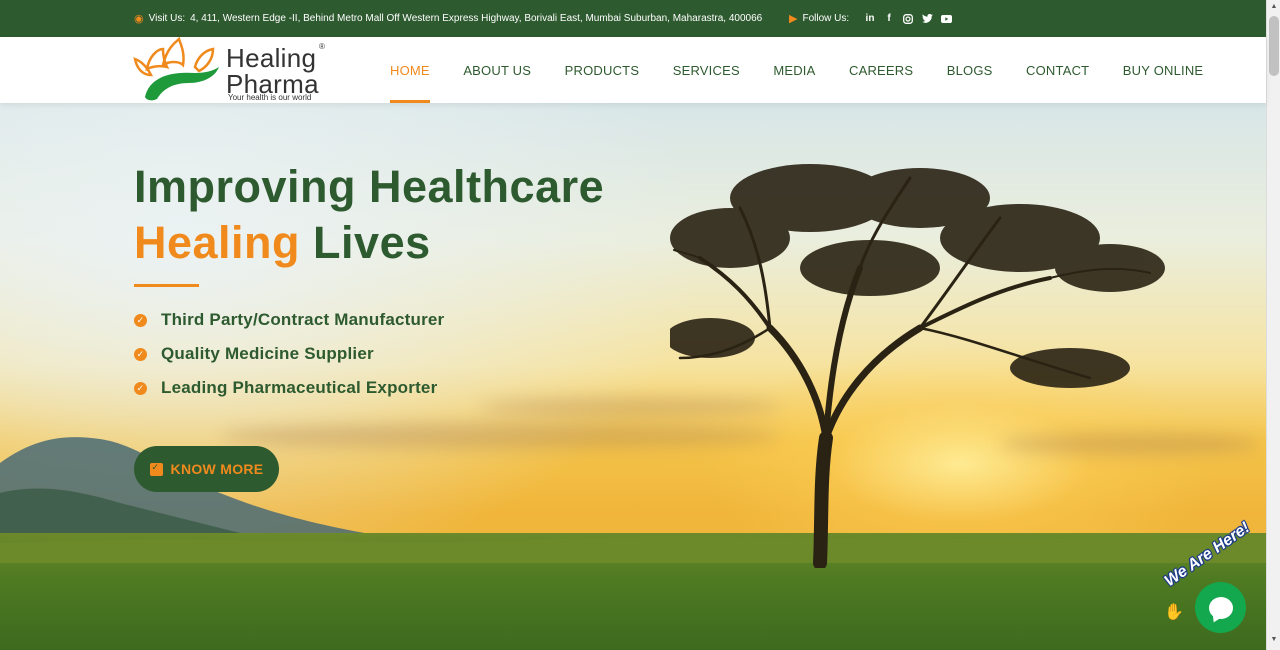 This screenshot has width=1280, height=650. What do you see at coordinates (166, 285) in the screenshot?
I see `heading-divider` at bounding box center [166, 285].